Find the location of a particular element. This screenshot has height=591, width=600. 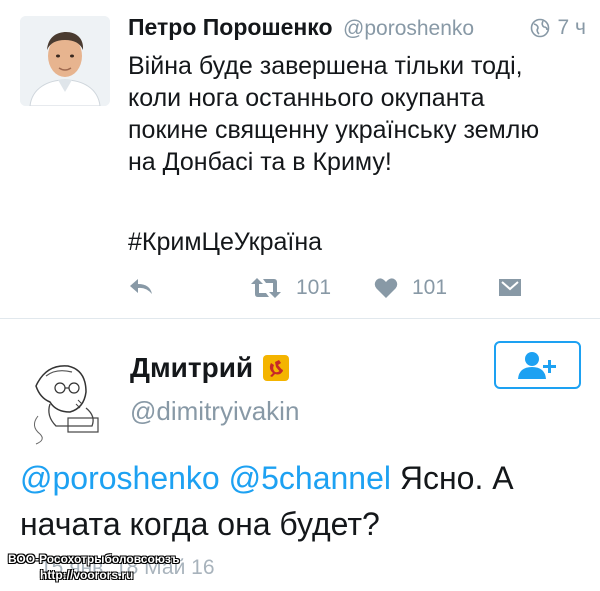

tweet-text-line: покине священну українську землю is located at coordinates (334, 130).